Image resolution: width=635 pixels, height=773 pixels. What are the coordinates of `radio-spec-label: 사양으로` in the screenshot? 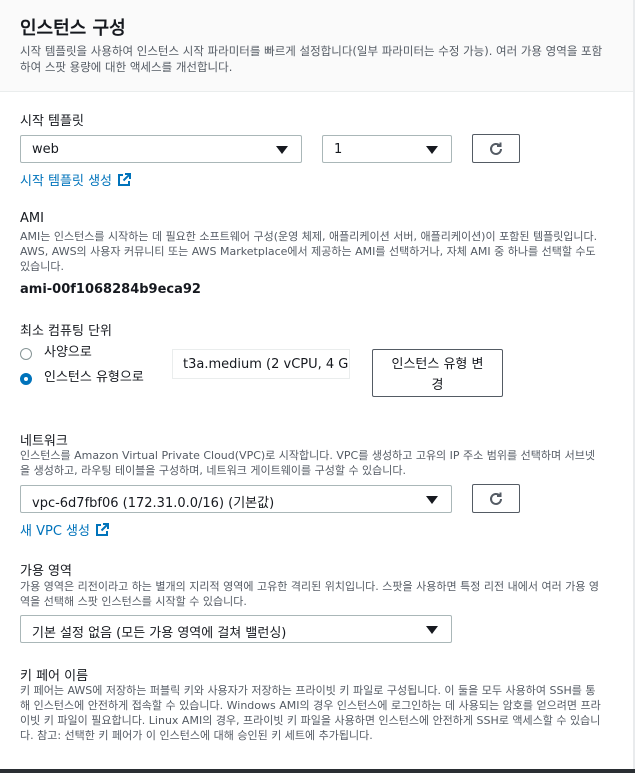 It's located at (68, 352).